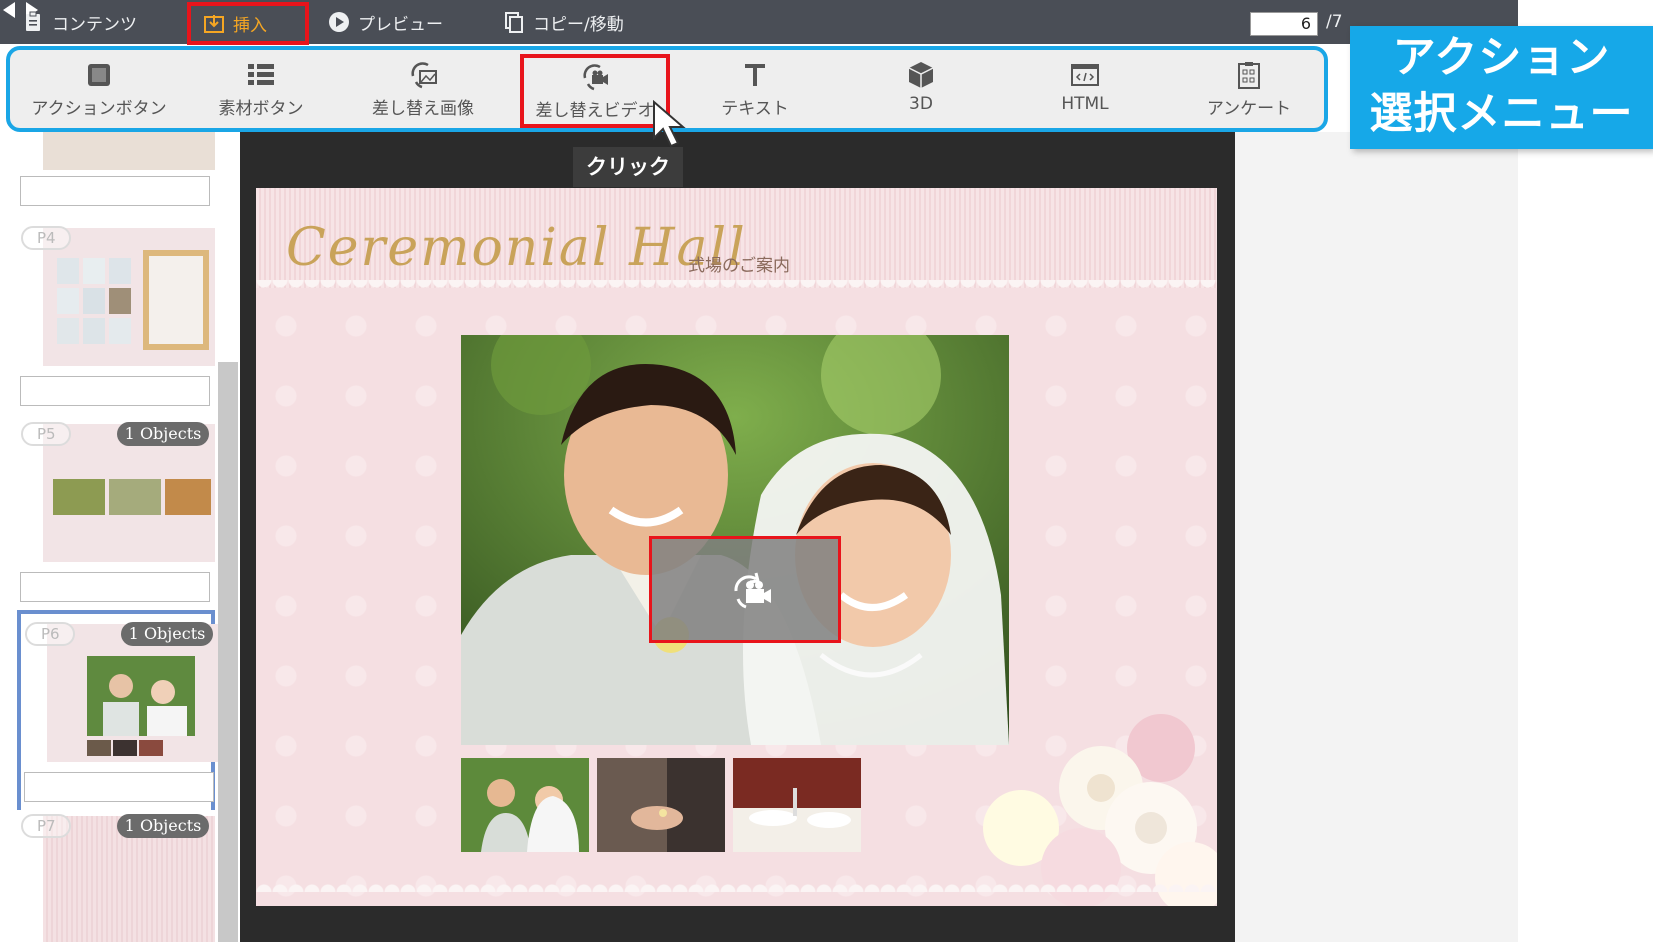 This screenshot has width=1653, height=942. I want to click on action-label: 差し替えビデオ, so click(595, 111).